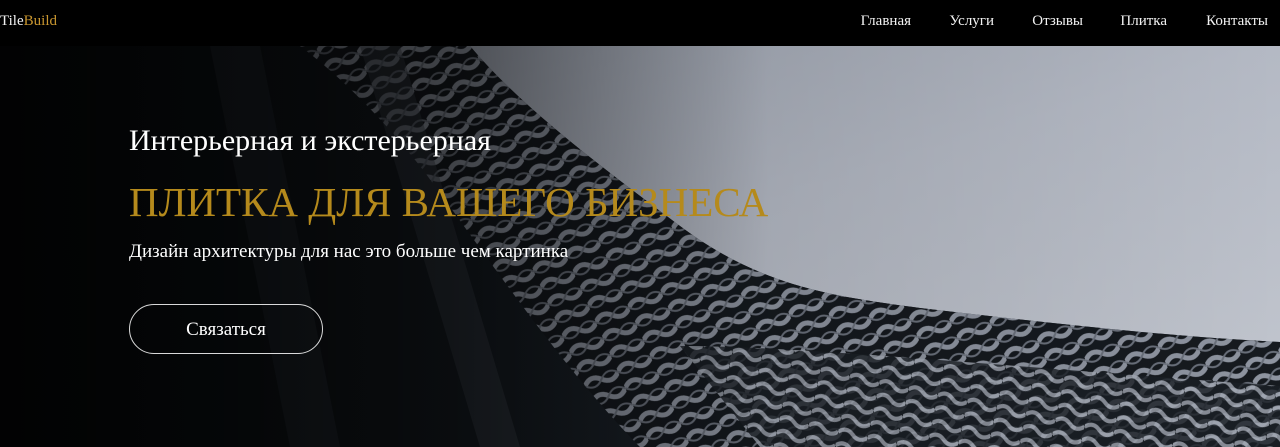 The width and height of the screenshot is (1280, 447). Describe the element at coordinates (971, 21) in the screenshot. I see `nav-link-services: Услуги` at that location.